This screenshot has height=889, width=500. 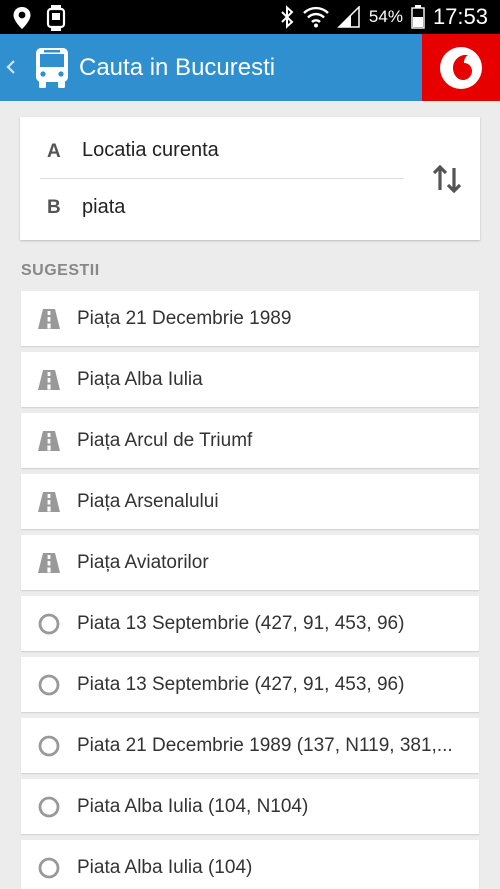 What do you see at coordinates (460, 16) in the screenshot?
I see `clock: 17:53` at bounding box center [460, 16].